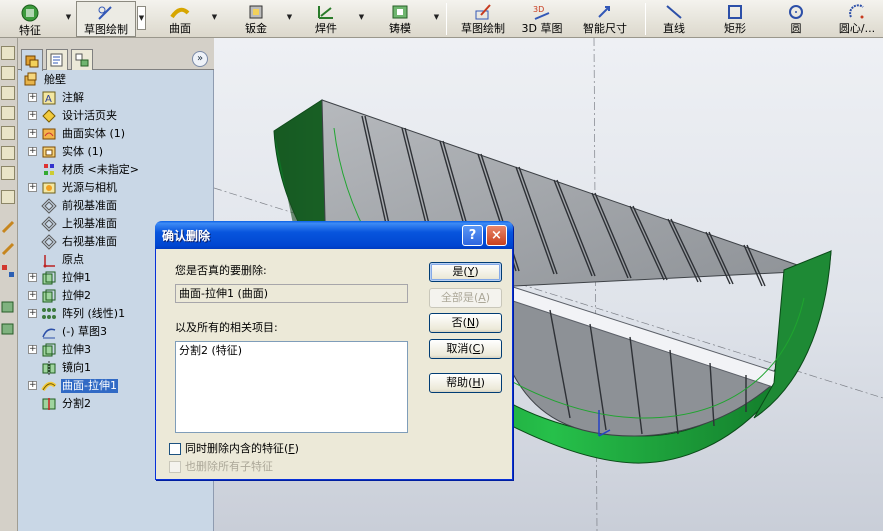 The width and height of the screenshot is (883, 531). What do you see at coordinates (180, 19) in the screenshot?
I see `toolbar-surface-button: 曲面` at bounding box center [180, 19].